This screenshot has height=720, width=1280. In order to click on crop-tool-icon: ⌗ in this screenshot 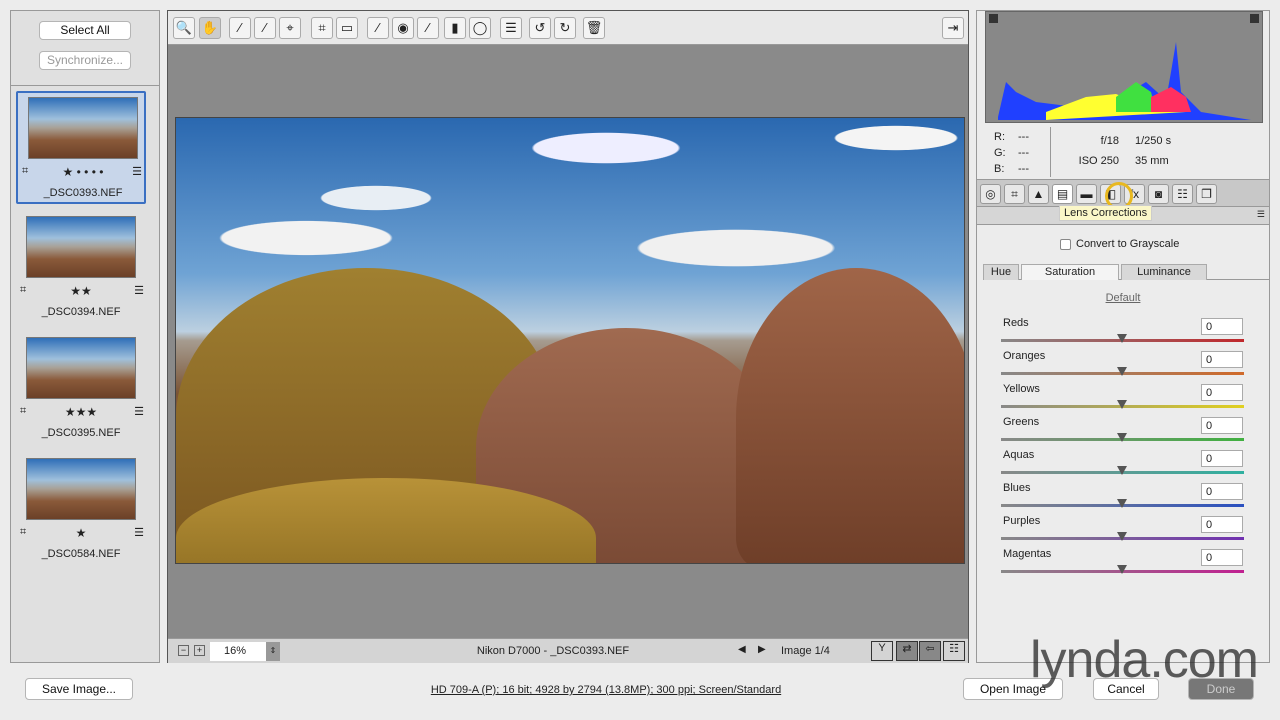, I will do `click(322, 28)`.